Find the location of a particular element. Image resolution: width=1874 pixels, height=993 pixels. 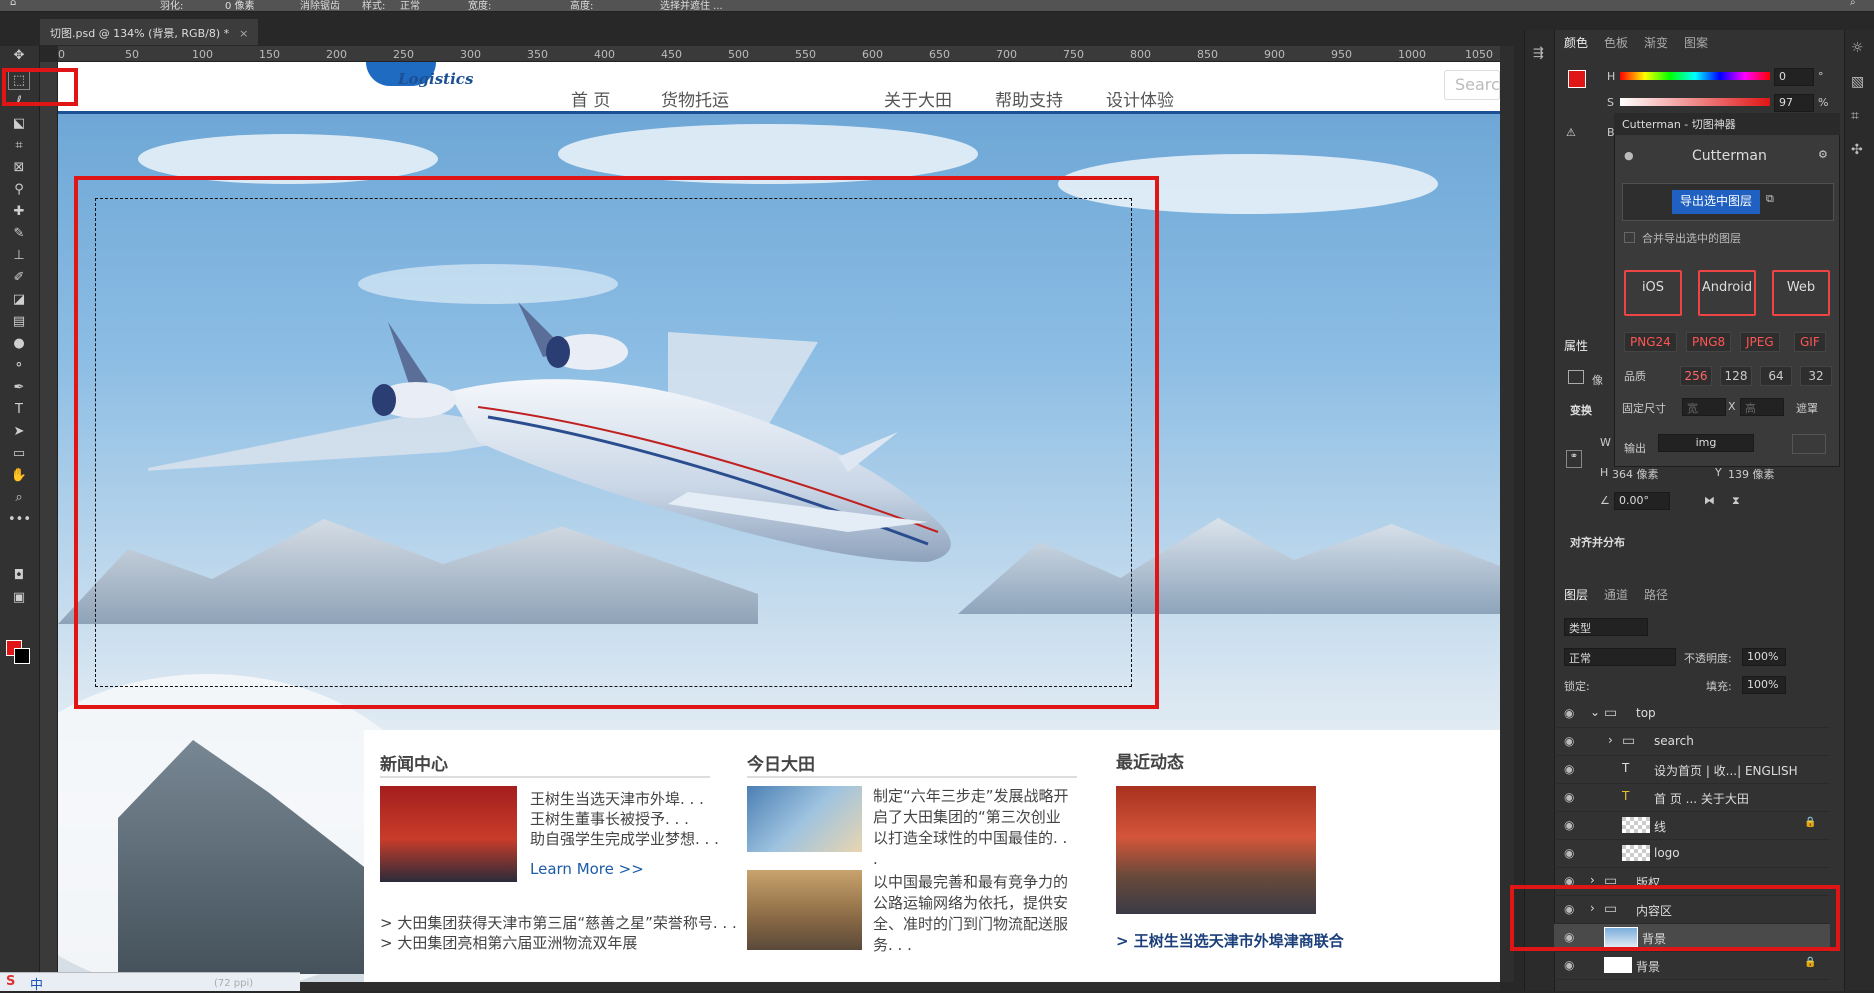

format-png24: PNG24 is located at coordinates (1650, 342).